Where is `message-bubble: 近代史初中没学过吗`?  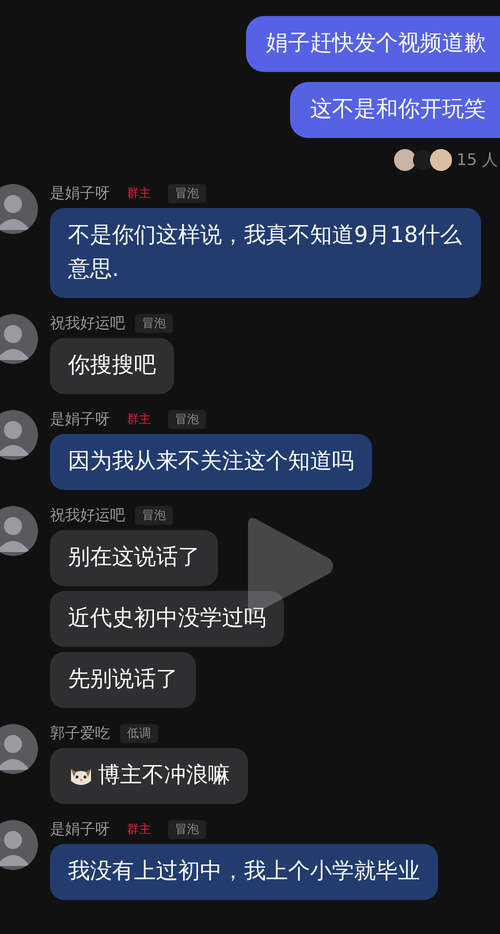
message-bubble: 近代史初中没学过吗 is located at coordinates (167, 619).